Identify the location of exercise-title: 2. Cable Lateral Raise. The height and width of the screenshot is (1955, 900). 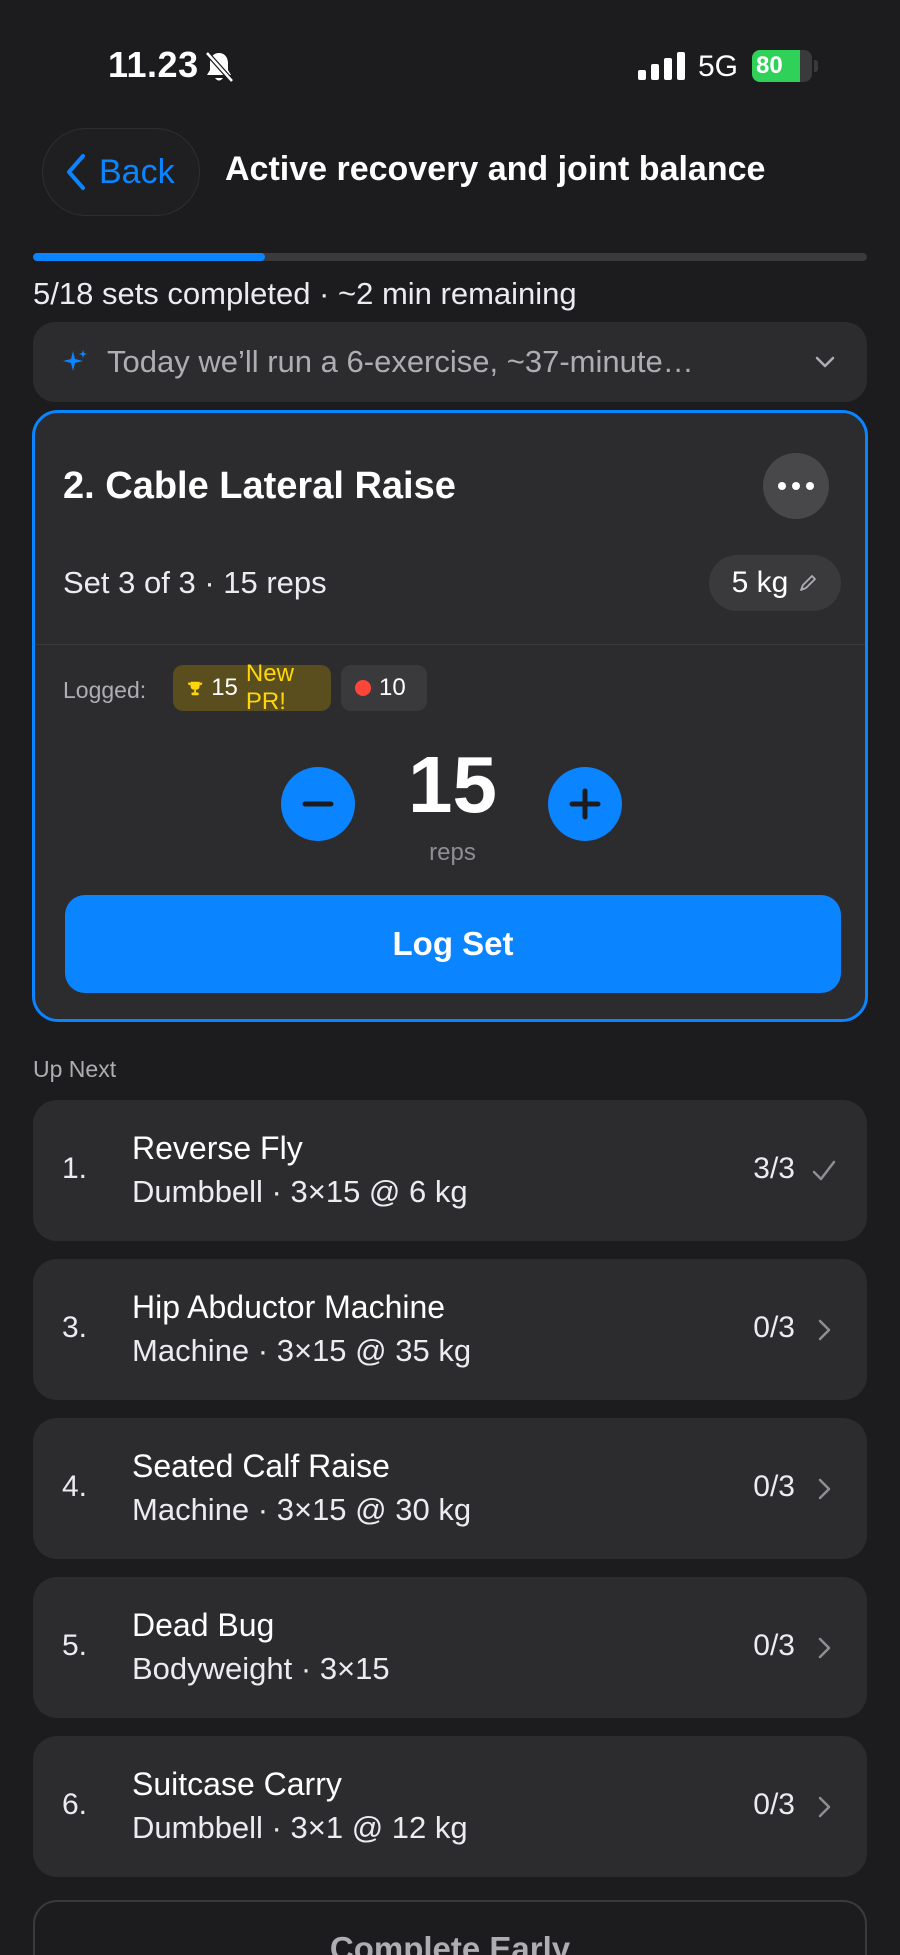
(259, 486).